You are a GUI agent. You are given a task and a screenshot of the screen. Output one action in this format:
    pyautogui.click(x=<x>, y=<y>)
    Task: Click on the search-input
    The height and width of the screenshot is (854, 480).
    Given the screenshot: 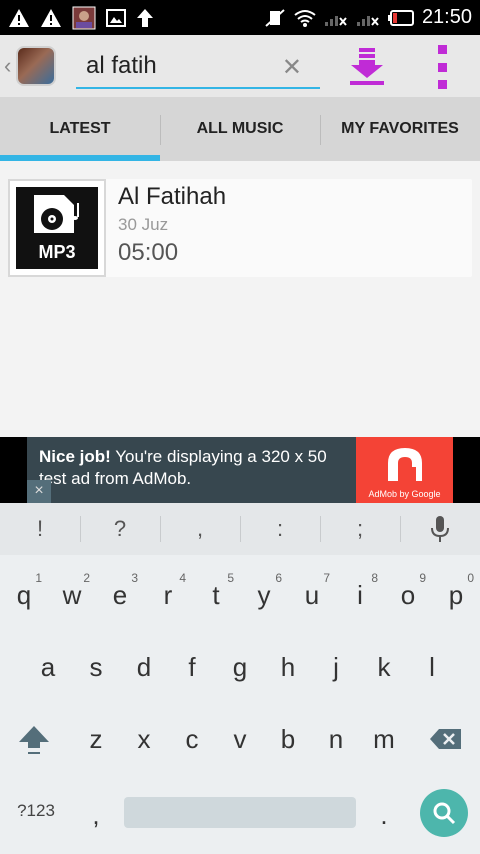 What is the action you would take?
    pyautogui.click(x=181, y=66)
    